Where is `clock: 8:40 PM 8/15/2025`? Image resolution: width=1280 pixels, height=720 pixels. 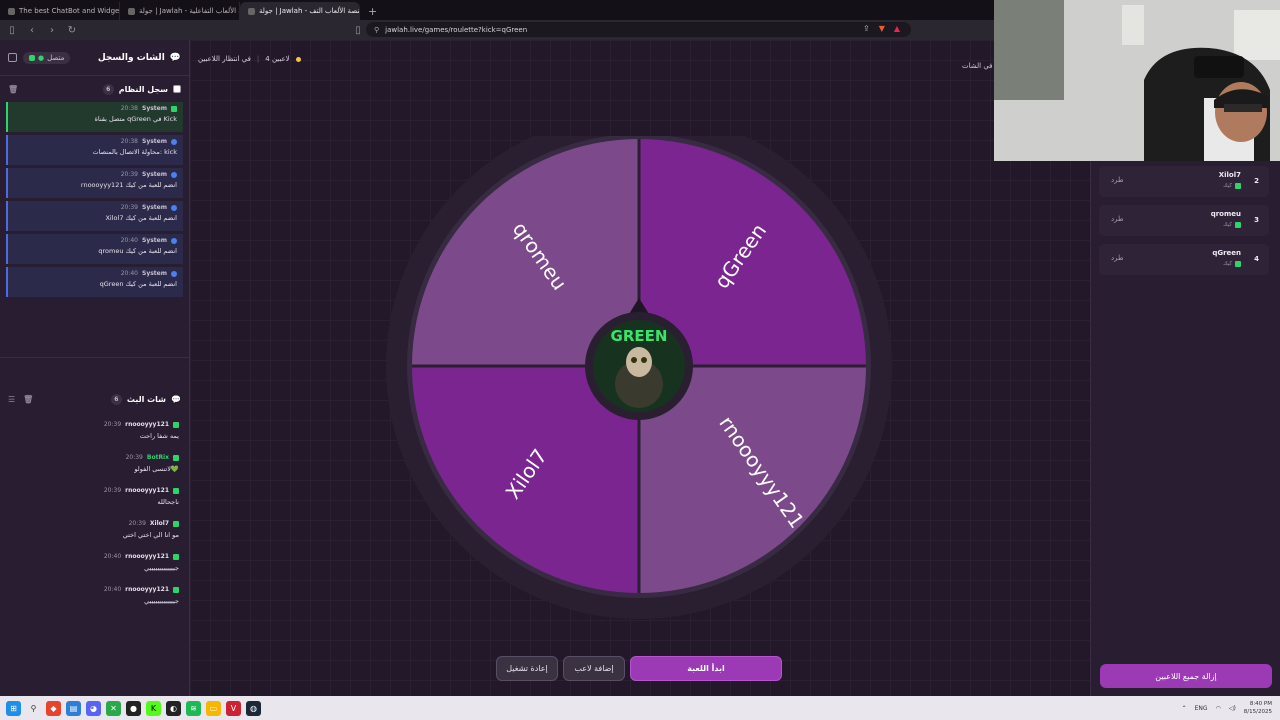
clock: 8:40 PM 8/15/2025 is located at coordinates (1258, 708).